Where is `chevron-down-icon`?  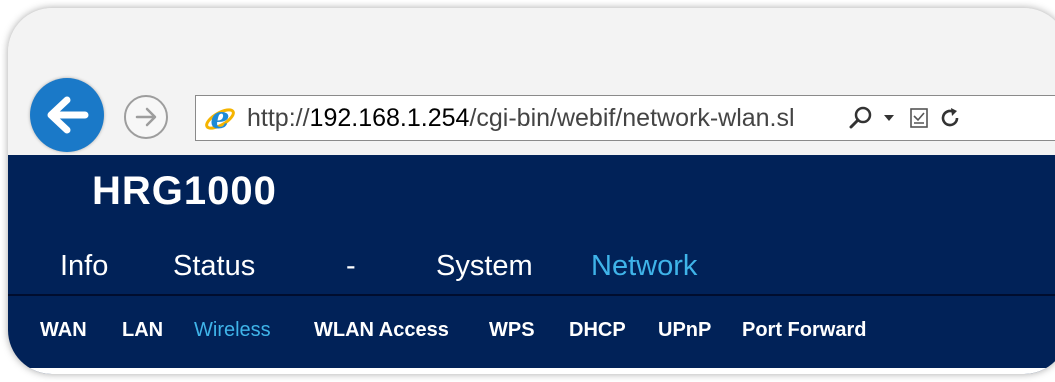 chevron-down-icon is located at coordinates (889, 118).